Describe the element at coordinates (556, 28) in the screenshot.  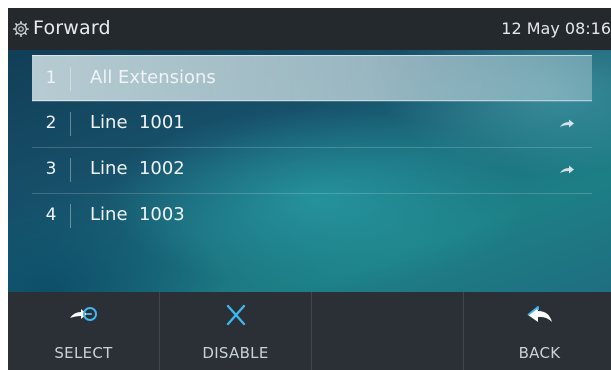
I see `date-time: 12 May 08:16` at that location.